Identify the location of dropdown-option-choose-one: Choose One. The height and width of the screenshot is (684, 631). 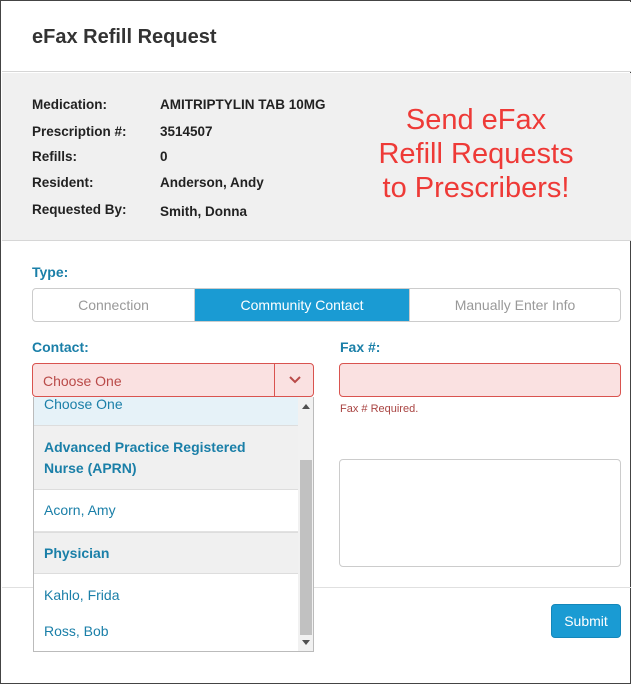
(166, 411).